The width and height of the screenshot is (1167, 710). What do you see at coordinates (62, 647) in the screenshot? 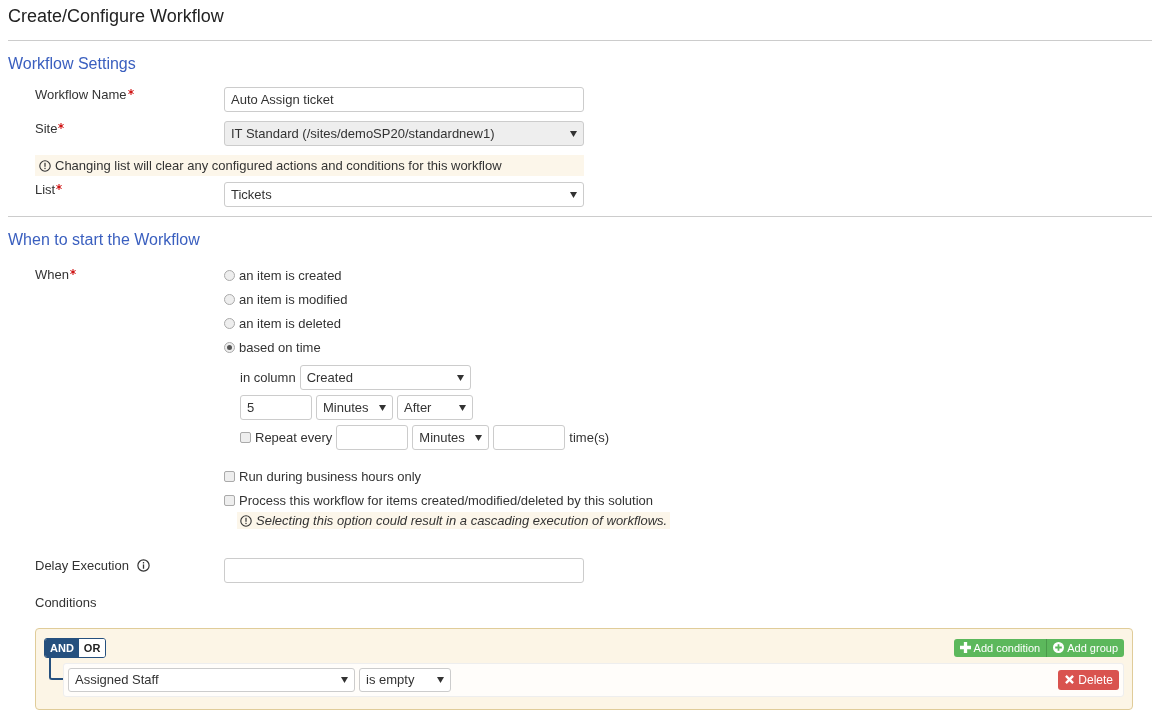
I see `logic-toggle: AND` at bounding box center [62, 647].